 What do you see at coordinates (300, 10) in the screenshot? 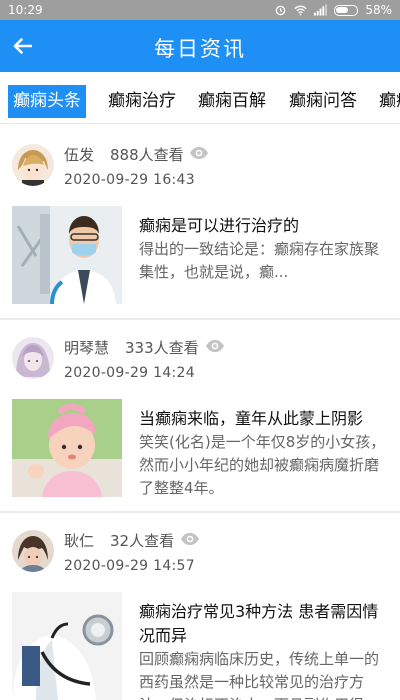
I see `wifi-icon` at bounding box center [300, 10].